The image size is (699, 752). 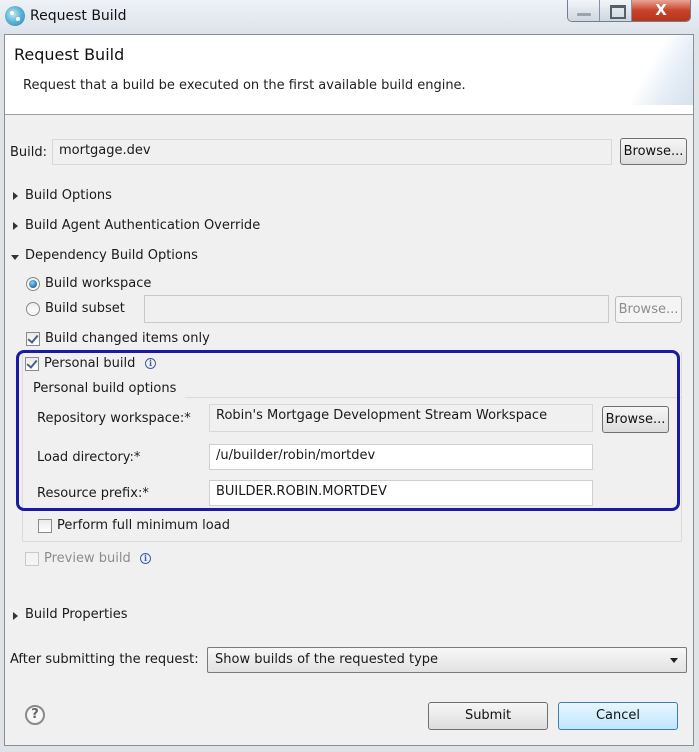 What do you see at coordinates (29, 152) in the screenshot?
I see `build-label: Build:` at bounding box center [29, 152].